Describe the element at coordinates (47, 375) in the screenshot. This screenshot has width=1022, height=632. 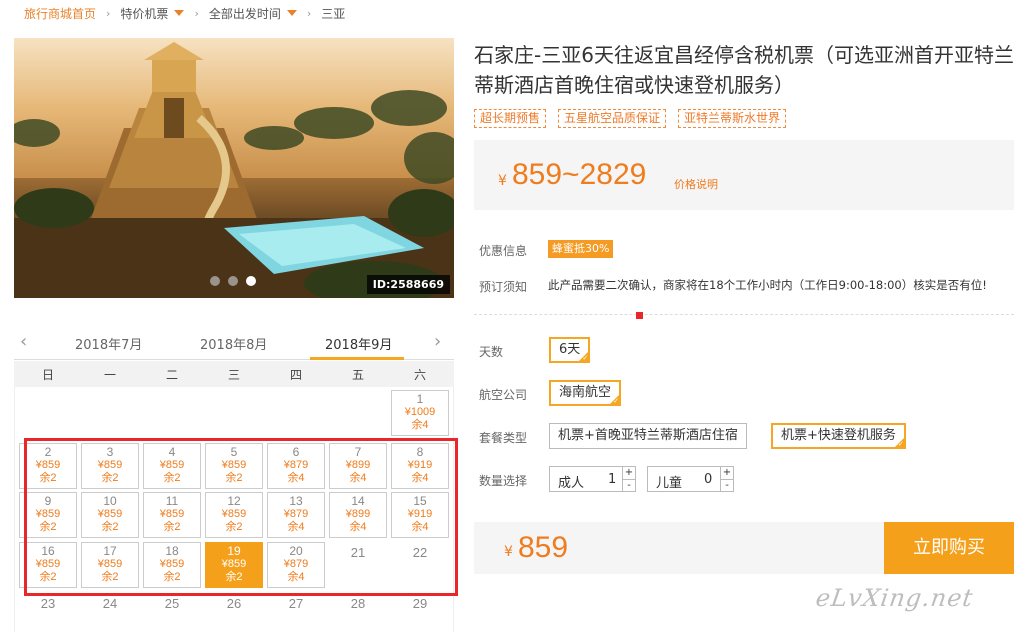
I see `weekday-label: 日` at that location.